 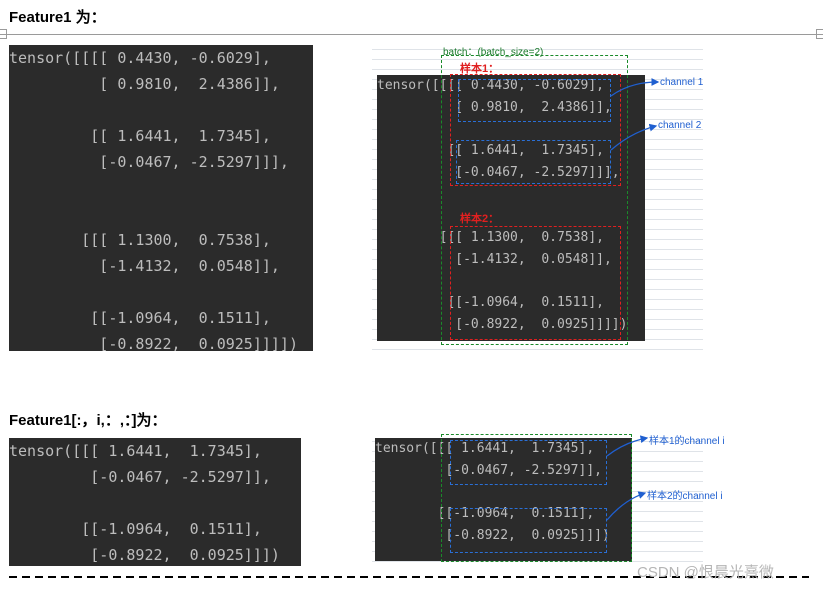 What do you see at coordinates (633, 299) in the screenshot?
I see `annotation-arrows` at bounding box center [633, 299].